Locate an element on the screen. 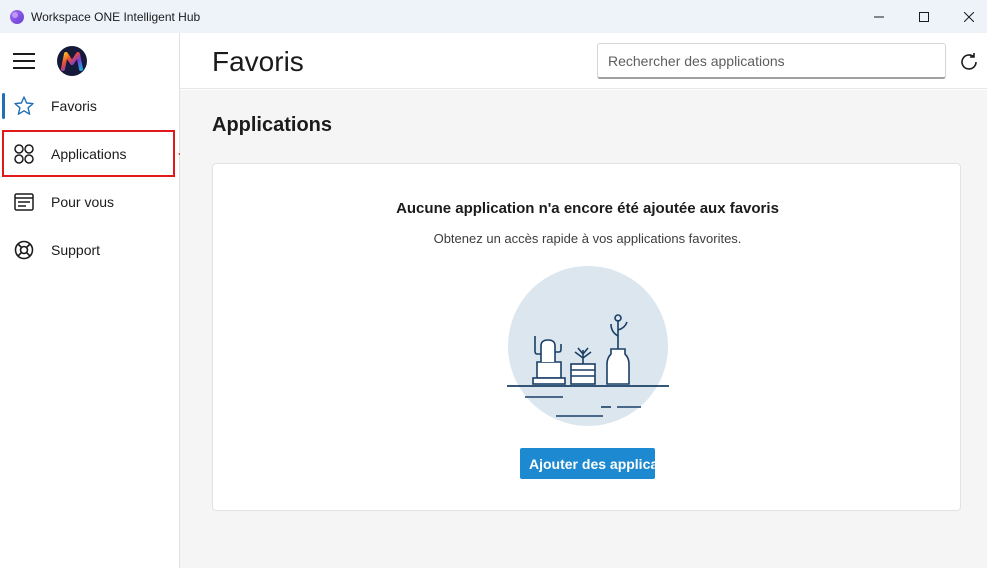 This screenshot has height=568, width=987. annotation-highlight-box is located at coordinates (88, 153).